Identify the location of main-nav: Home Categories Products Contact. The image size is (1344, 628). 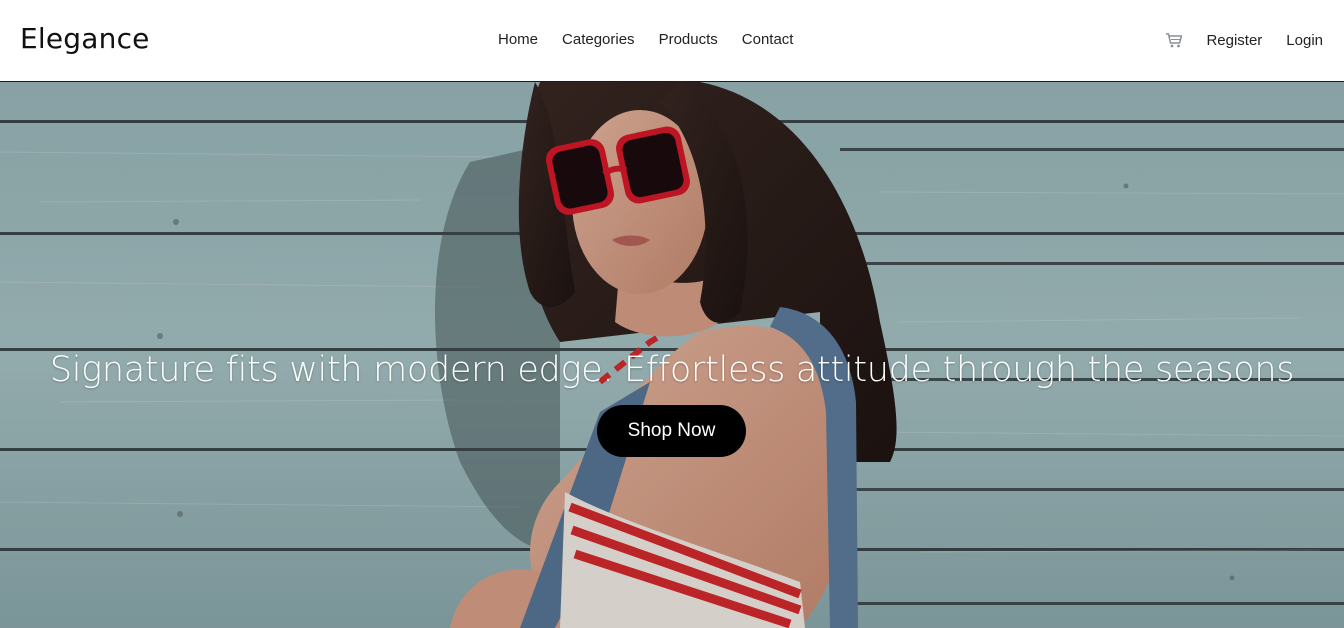
(645, 39).